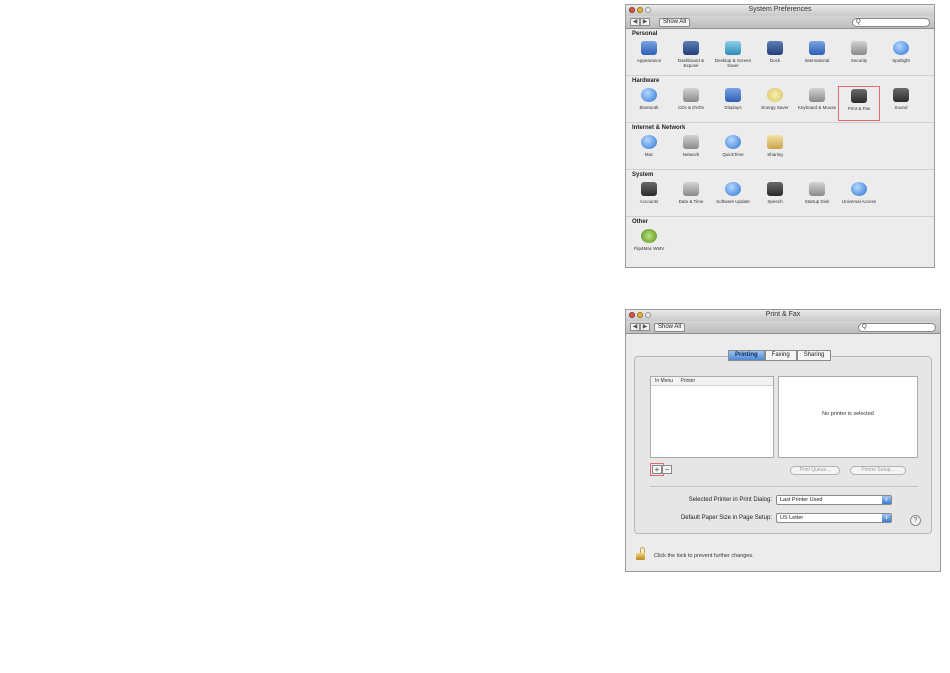 The height and width of the screenshot is (673, 950). I want to click on tab-sharing: Sharing, so click(814, 355).